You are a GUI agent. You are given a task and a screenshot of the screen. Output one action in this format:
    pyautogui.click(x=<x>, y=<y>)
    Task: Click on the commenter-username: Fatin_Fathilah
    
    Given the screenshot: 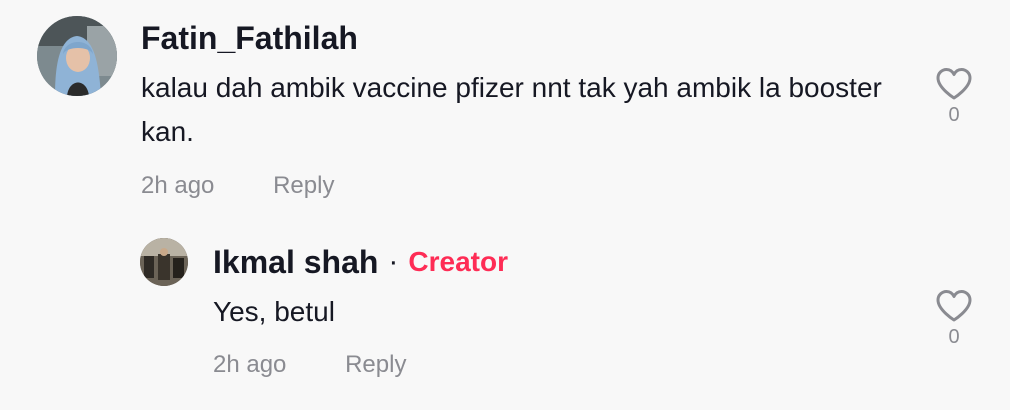 What is the action you would take?
    pyautogui.click(x=249, y=38)
    